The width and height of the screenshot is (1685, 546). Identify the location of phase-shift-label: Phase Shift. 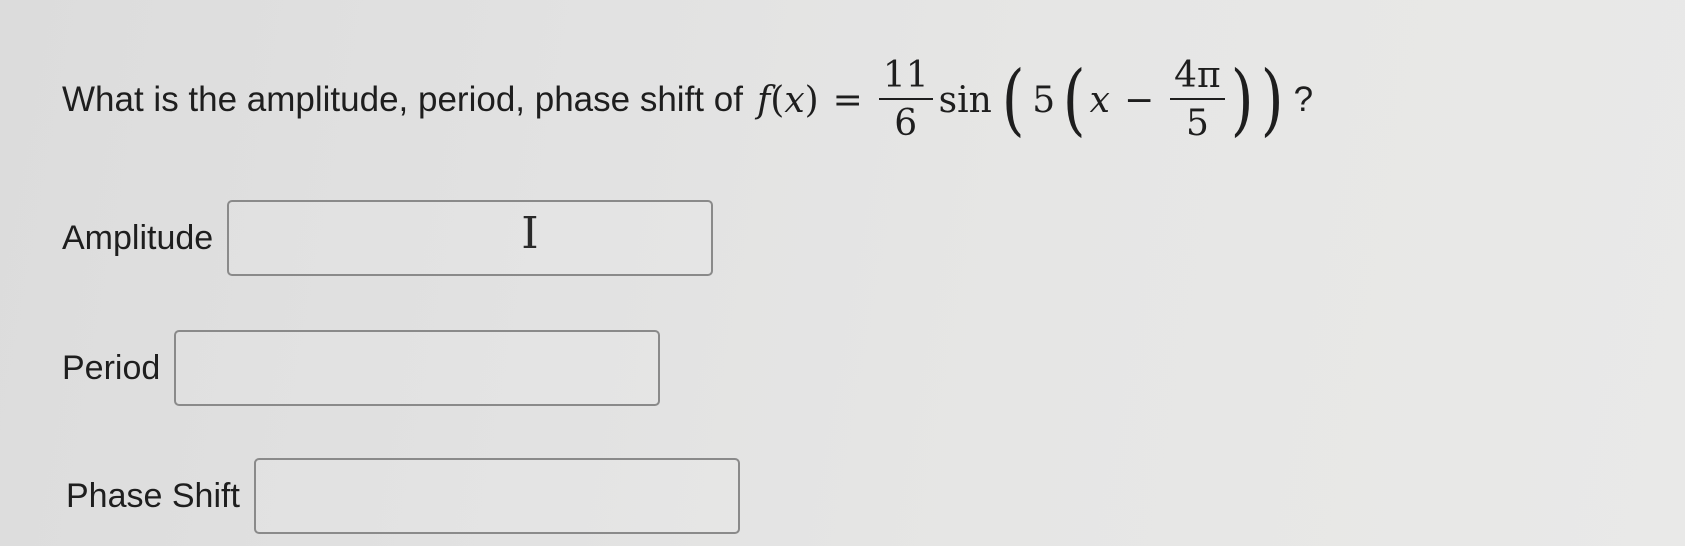
(153, 495).